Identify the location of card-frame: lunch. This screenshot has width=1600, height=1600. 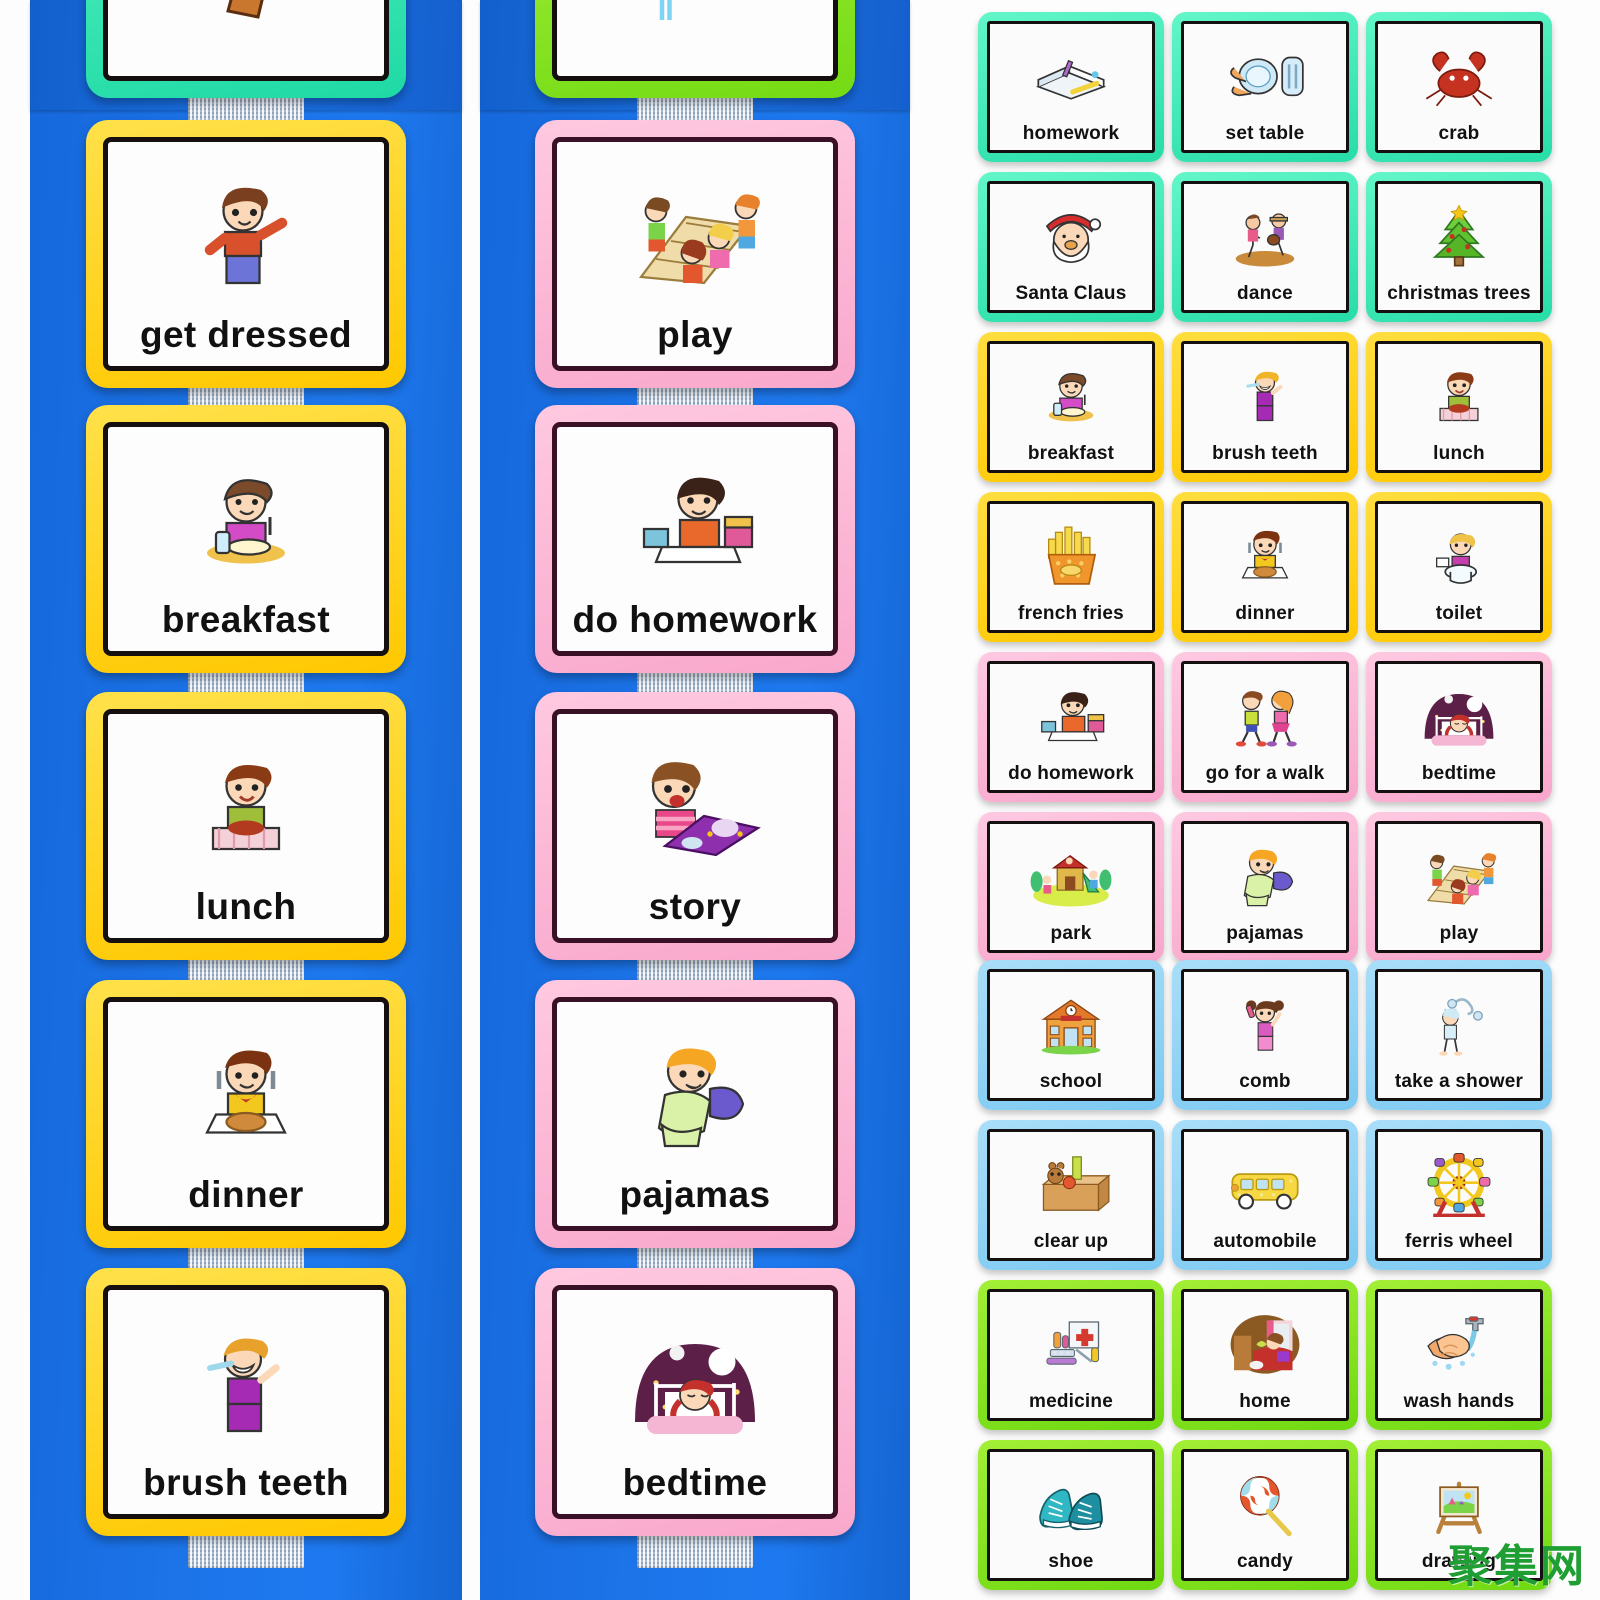
(1459, 407).